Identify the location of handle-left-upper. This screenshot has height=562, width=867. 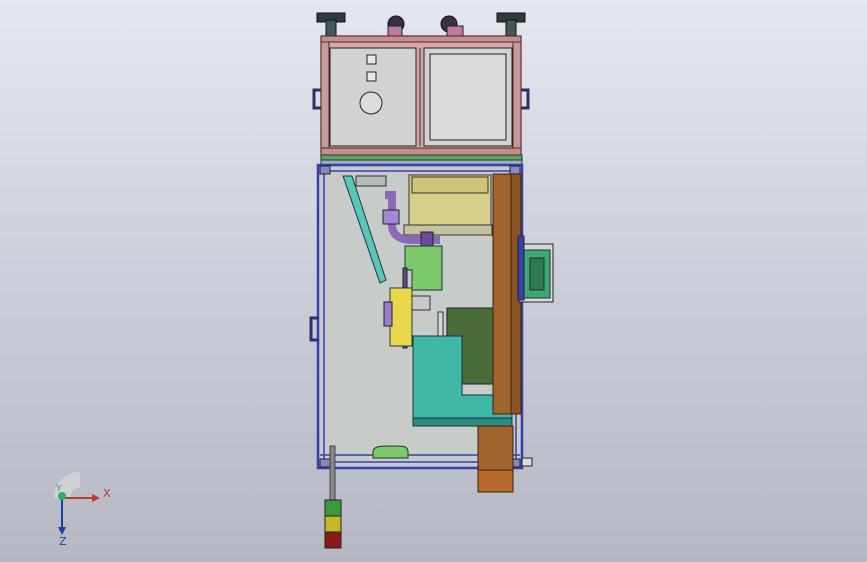
(316, 99).